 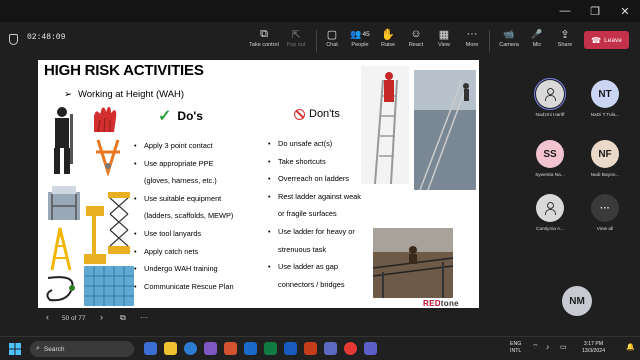 What do you see at coordinates (260, 319) in the screenshot?
I see `presentation-controls: ‹ 50 of 77 › ⧉ ···` at bounding box center [260, 319].